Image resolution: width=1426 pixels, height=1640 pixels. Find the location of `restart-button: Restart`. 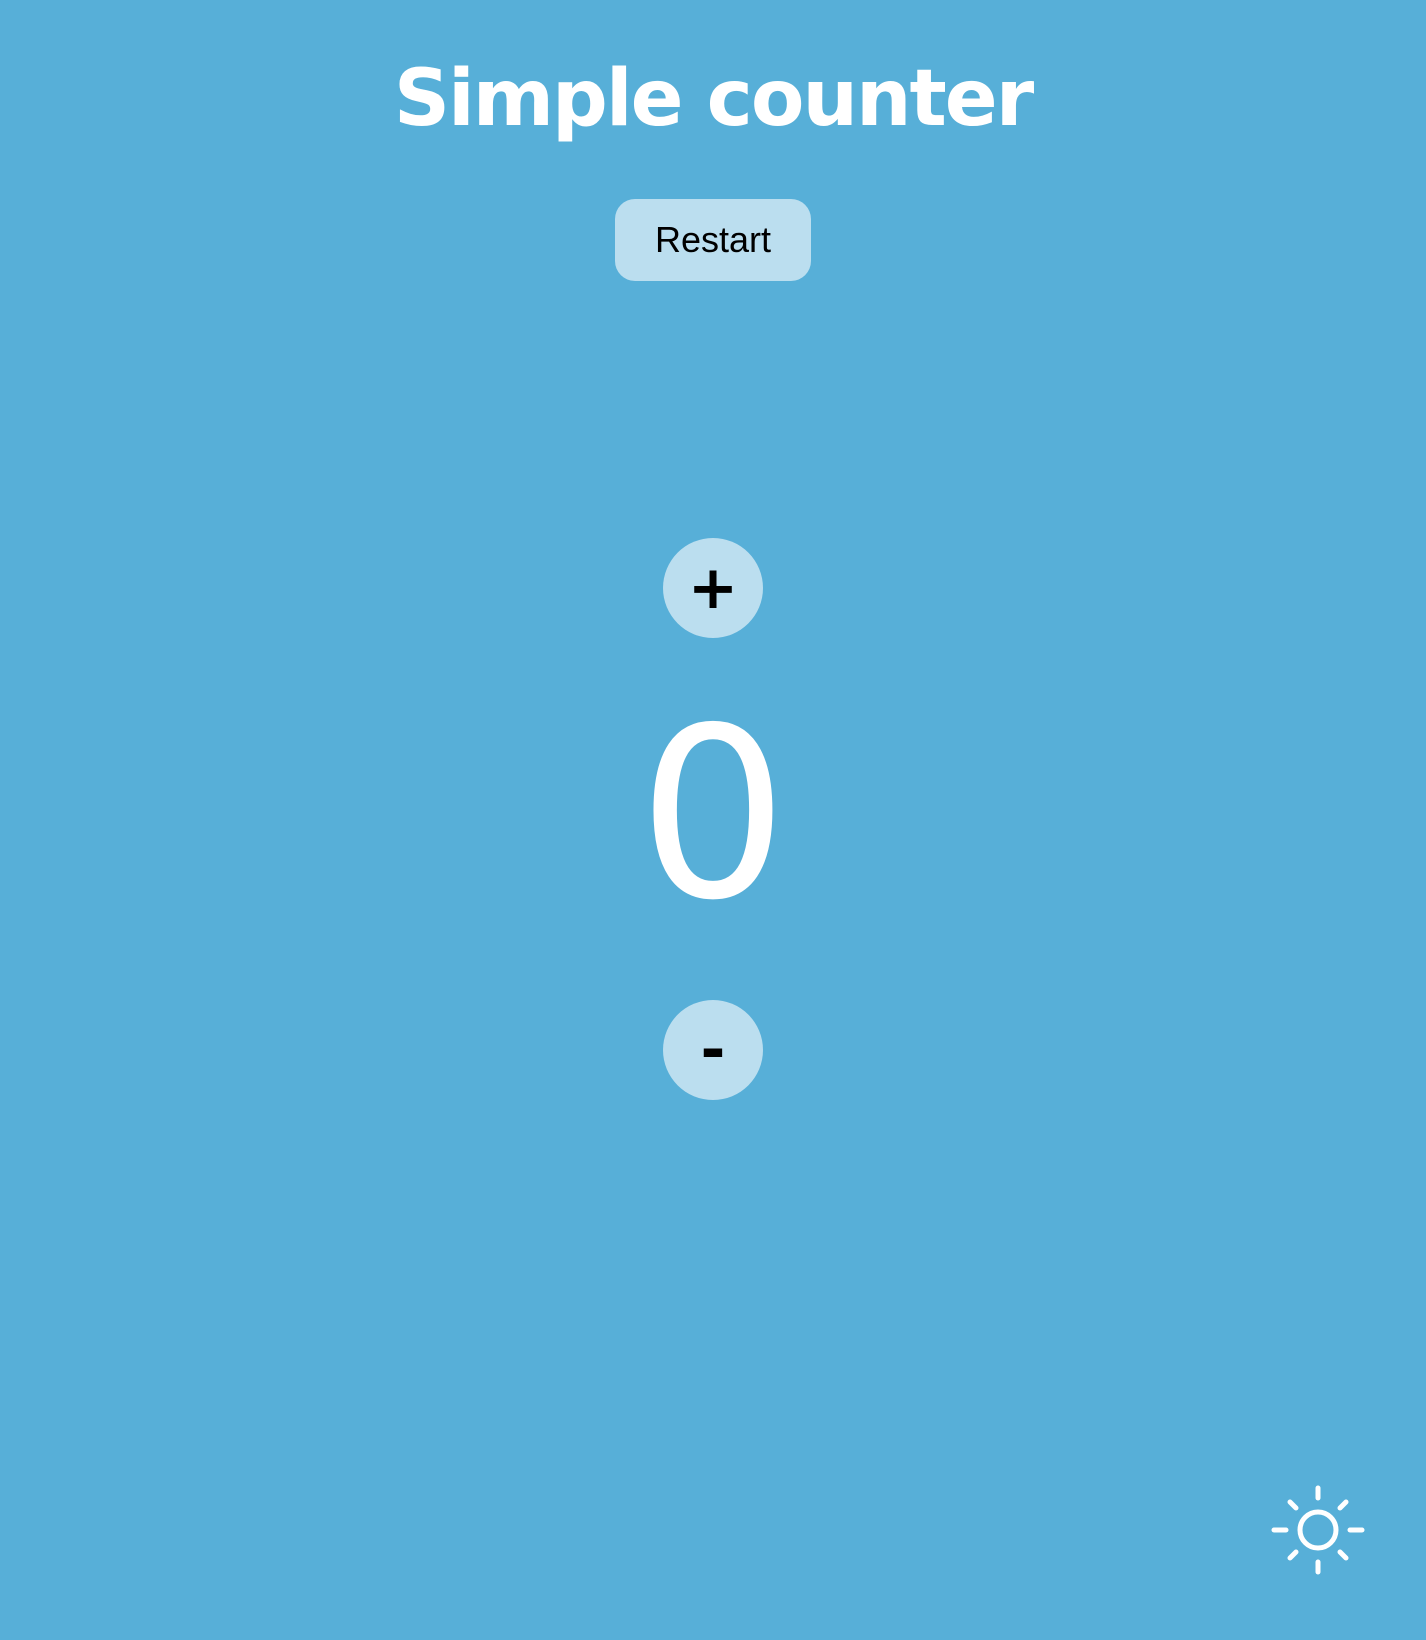

restart-button: Restart is located at coordinates (713, 240).